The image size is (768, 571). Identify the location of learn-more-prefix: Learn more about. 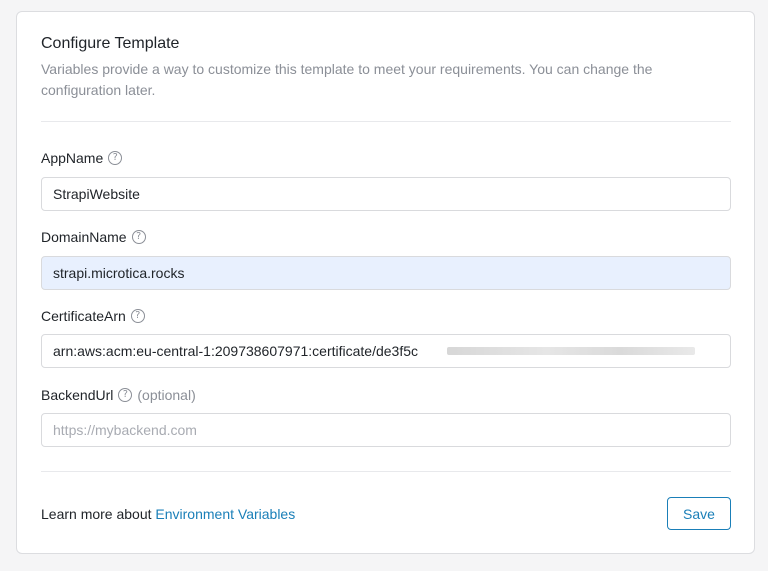
(98, 514).